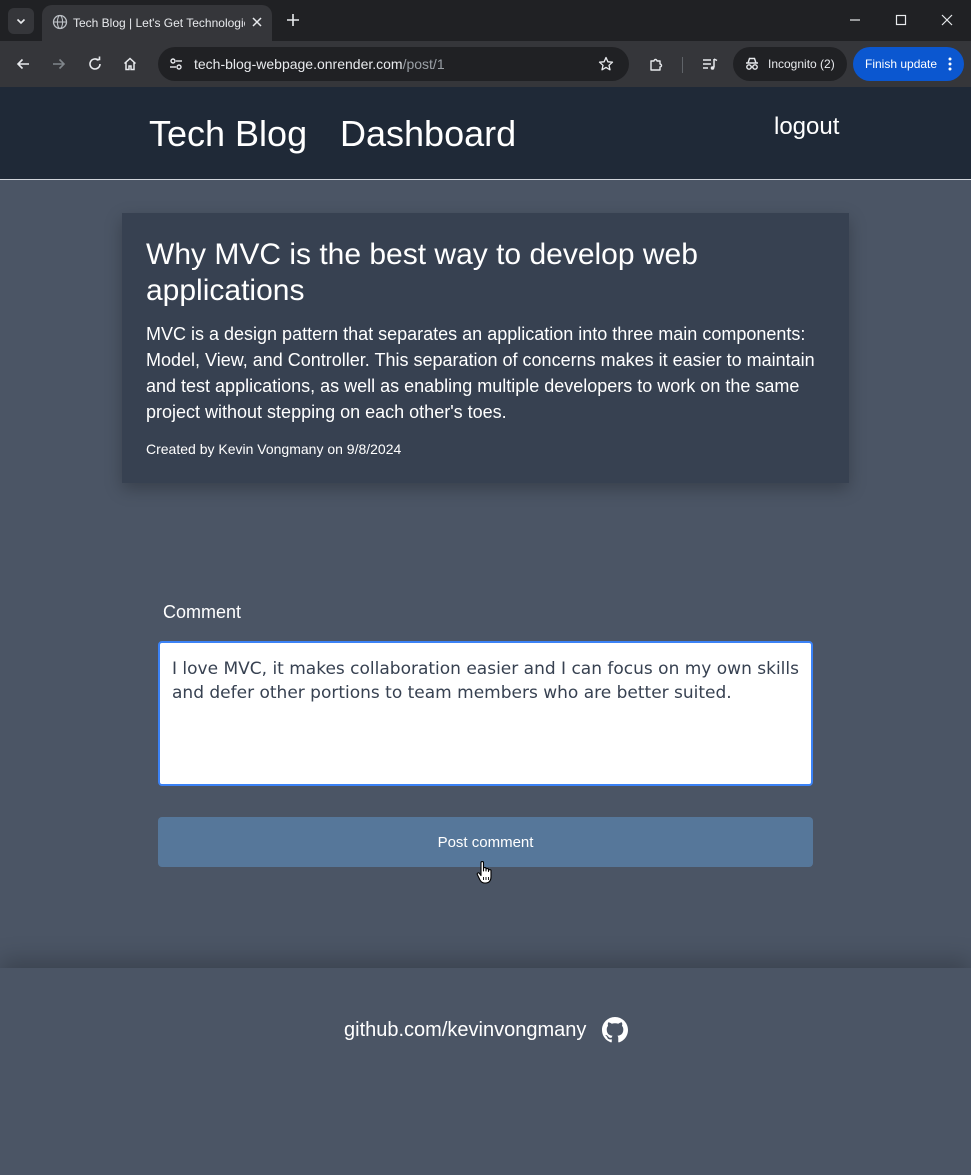 The width and height of the screenshot is (971, 1175). What do you see at coordinates (60, 22) in the screenshot?
I see `globe-icon` at bounding box center [60, 22].